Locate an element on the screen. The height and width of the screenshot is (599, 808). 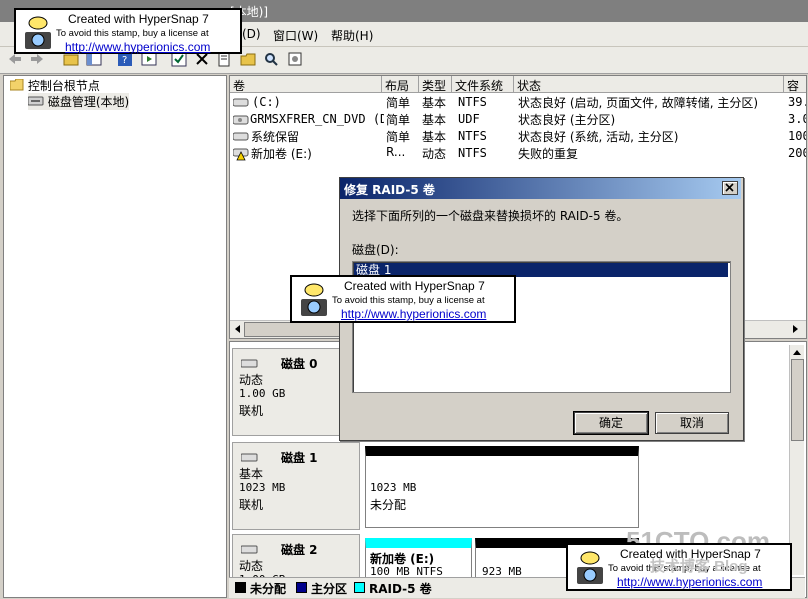
legend-label: RAID-5 卷 is located at coordinates (400, 589).